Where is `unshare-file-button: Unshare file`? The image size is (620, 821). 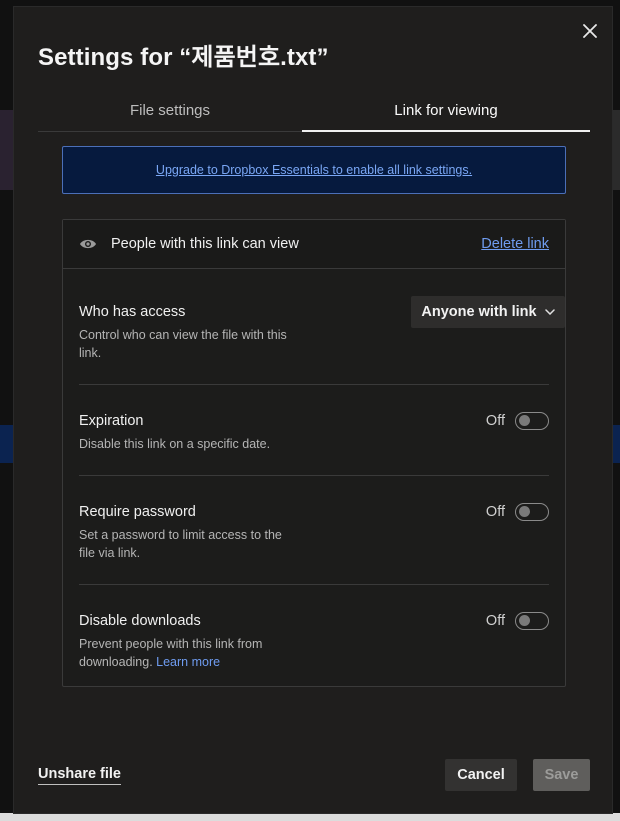 unshare-file-button: Unshare file is located at coordinates (79, 775).